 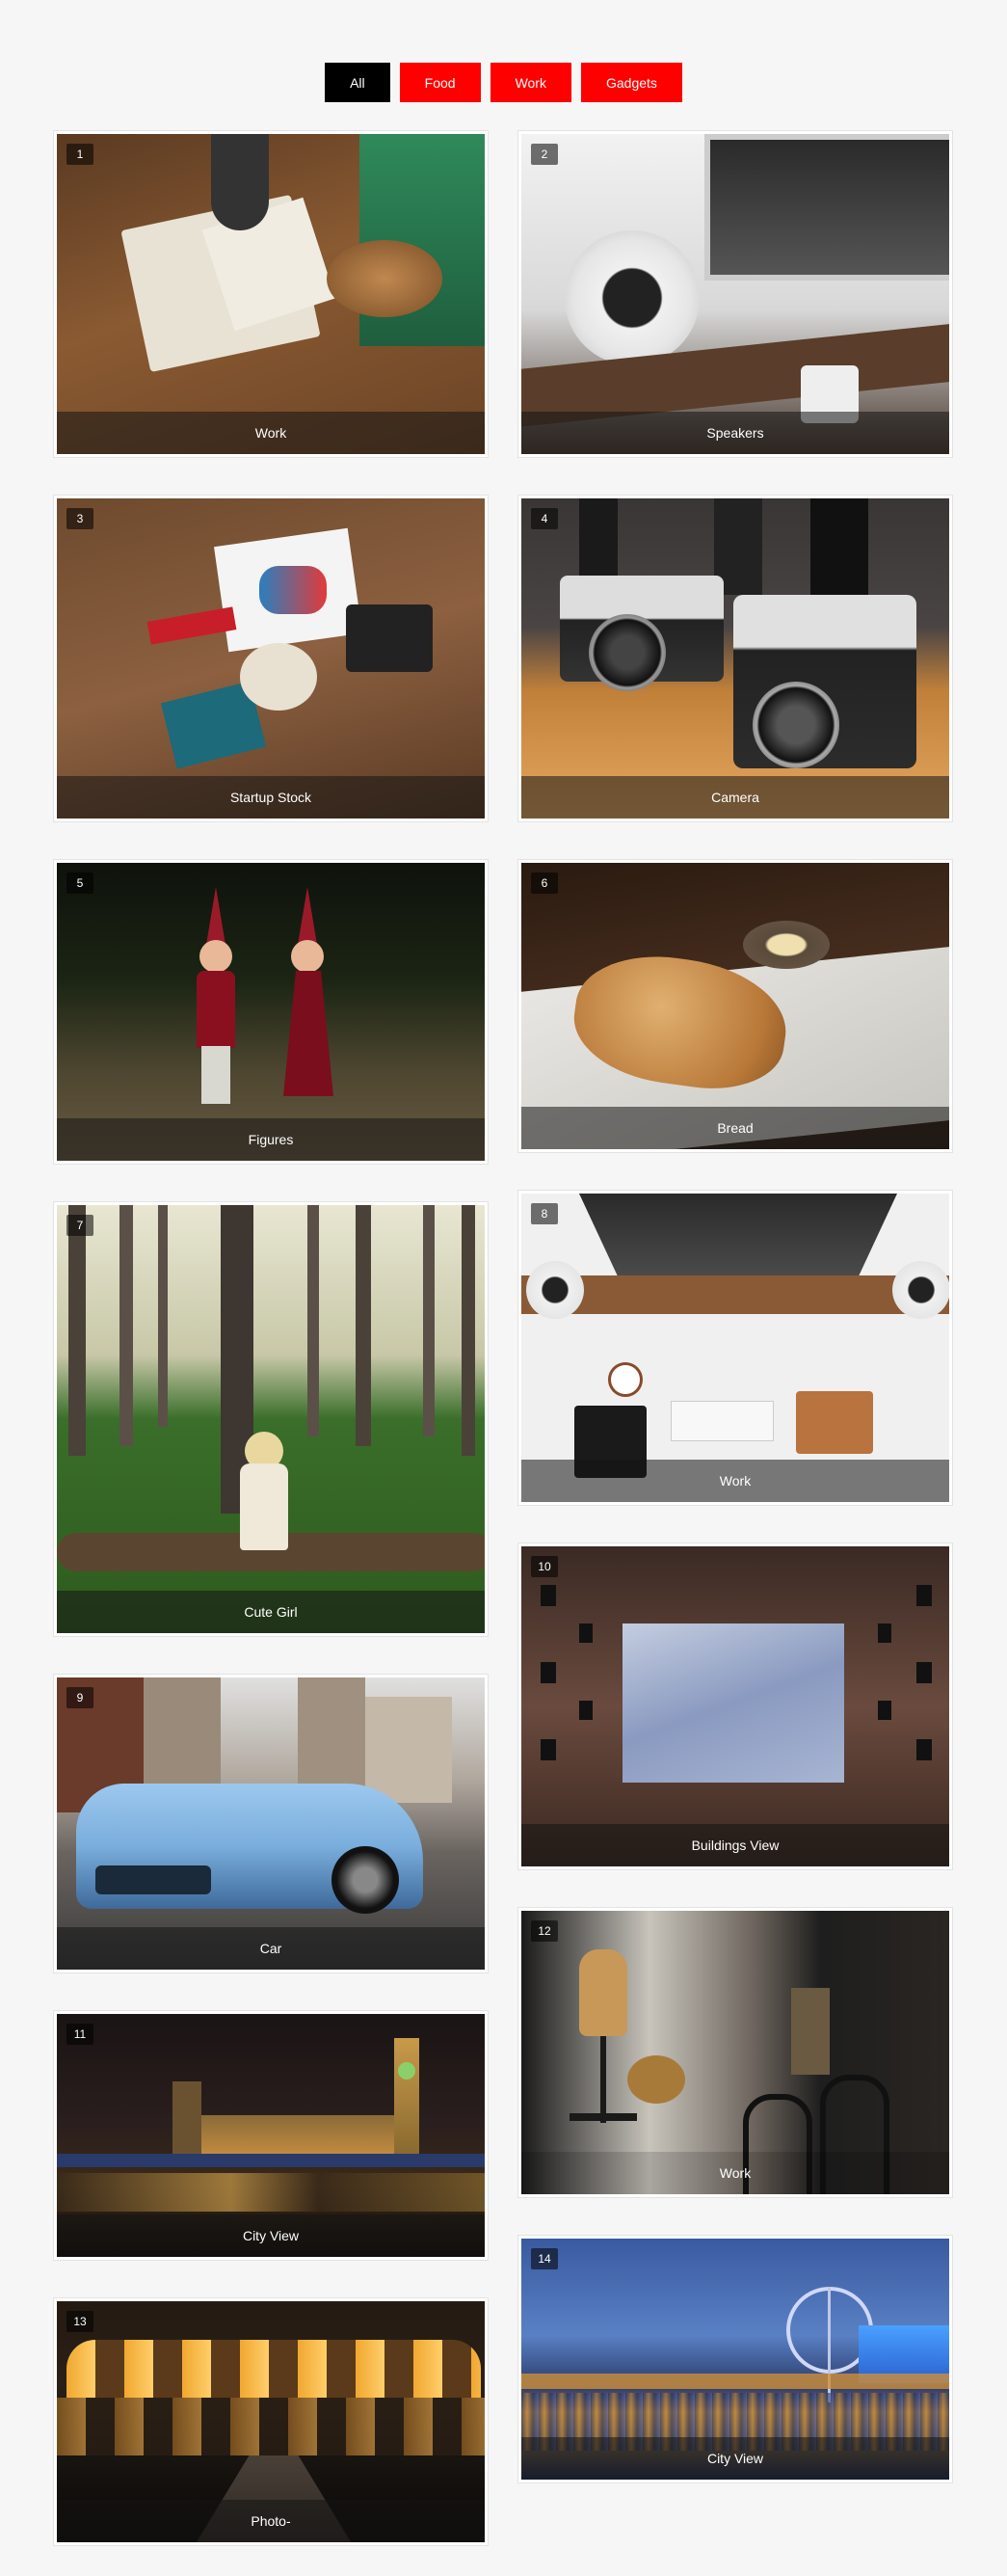 I want to click on startup-stock-image: 3 Startup Stock, so click(x=271, y=658).